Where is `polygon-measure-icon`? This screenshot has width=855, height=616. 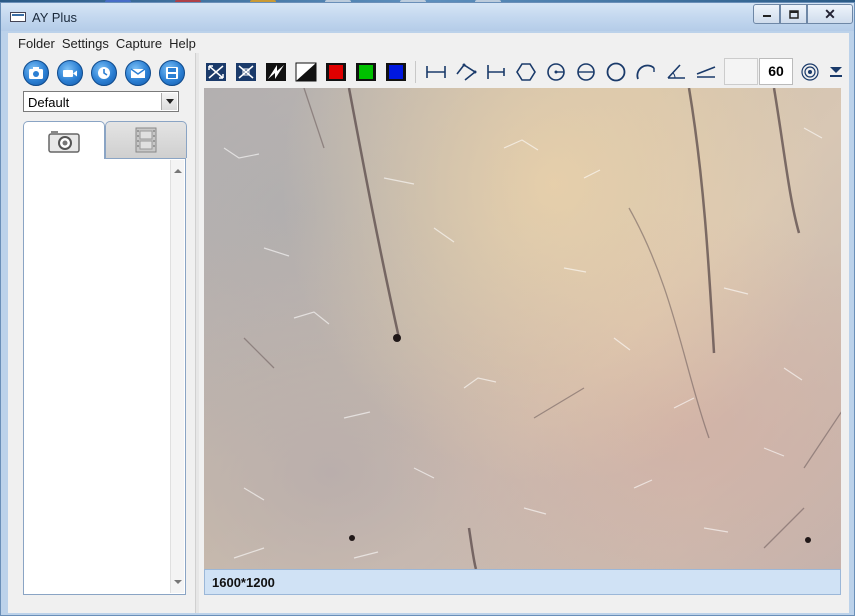 polygon-measure-icon is located at coordinates (526, 72).